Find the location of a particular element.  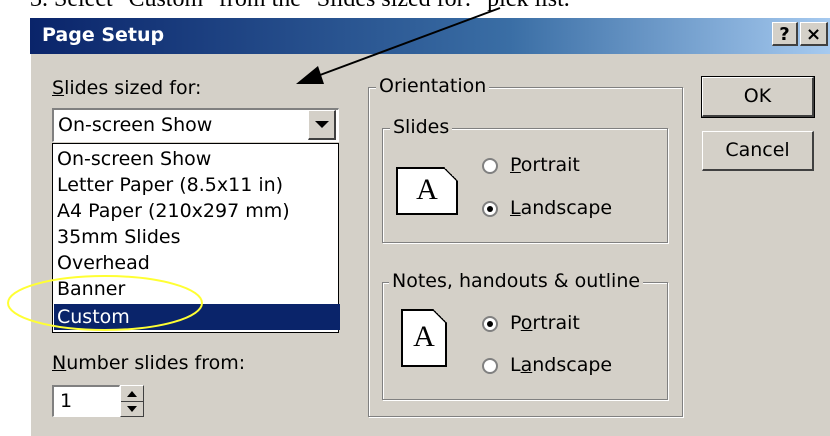

annotation-arrow-line is located at coordinates (406, 43).